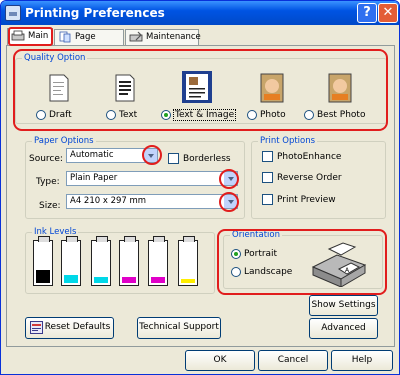  I want to click on reset-defaults-label: Reset Defaults, so click(77, 327).